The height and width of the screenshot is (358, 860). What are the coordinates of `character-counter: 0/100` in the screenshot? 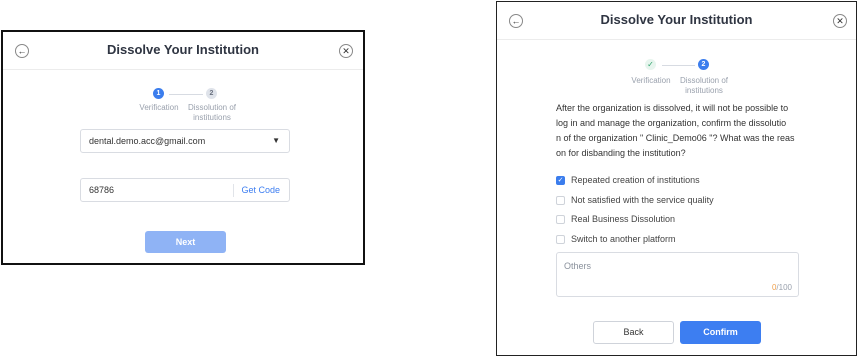 It's located at (781, 287).